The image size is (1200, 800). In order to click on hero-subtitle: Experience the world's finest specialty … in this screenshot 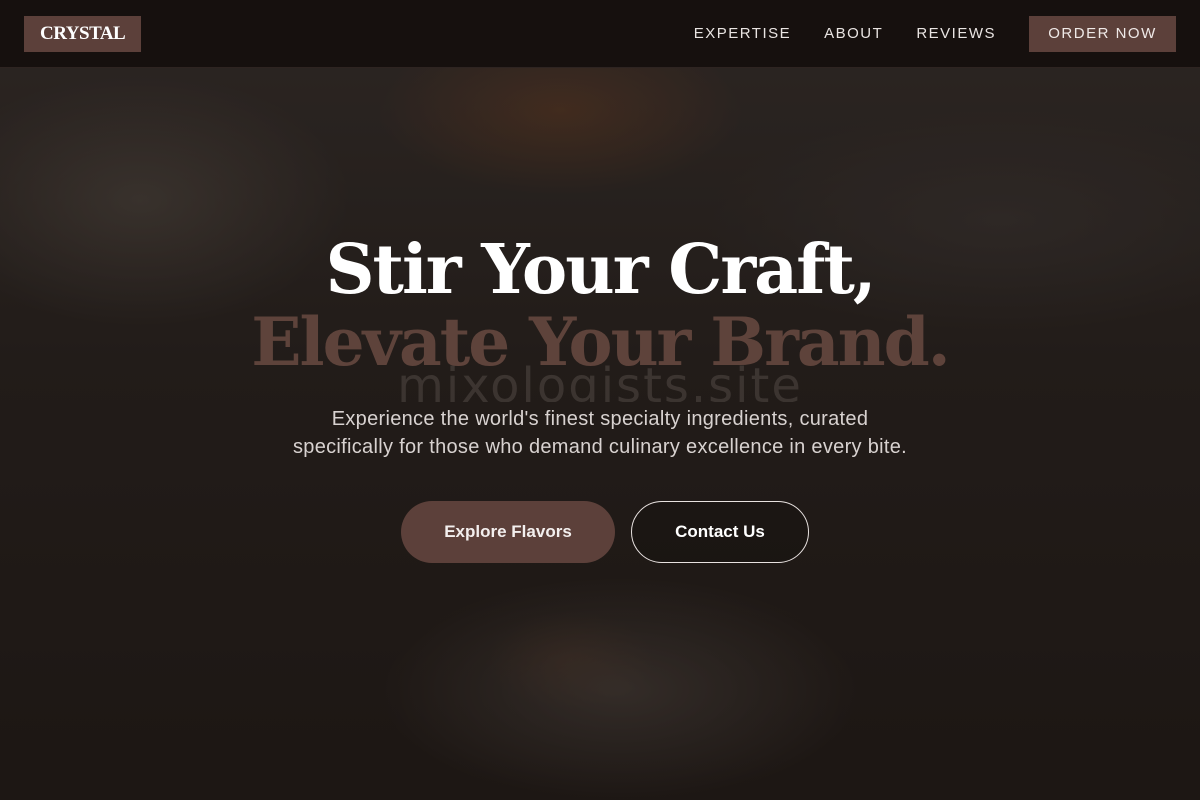, I will do `click(600, 433)`.